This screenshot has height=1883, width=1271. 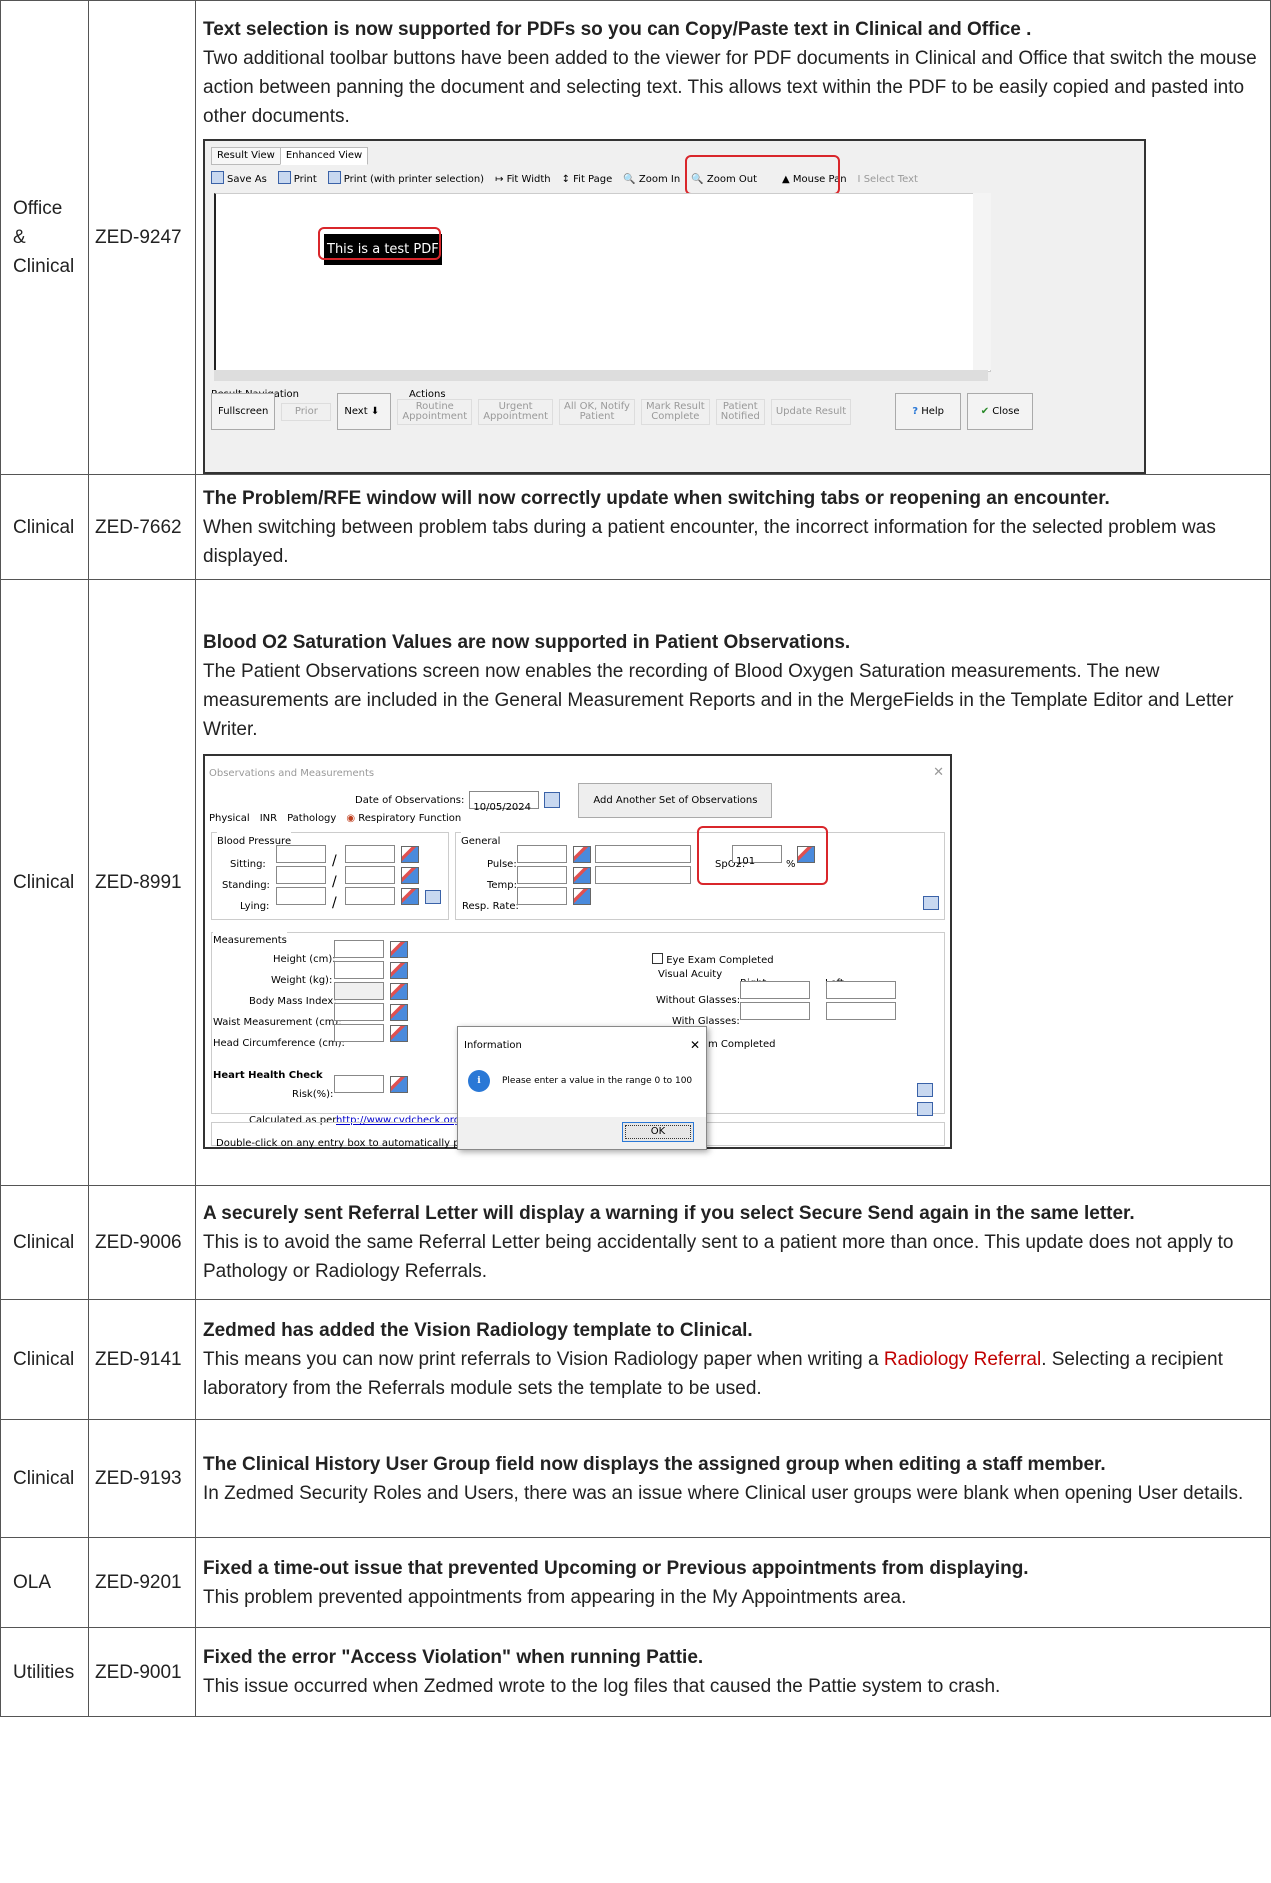 What do you see at coordinates (602, 282) in the screenshot?
I see `pdf-canvas: This is a test PDF` at bounding box center [602, 282].